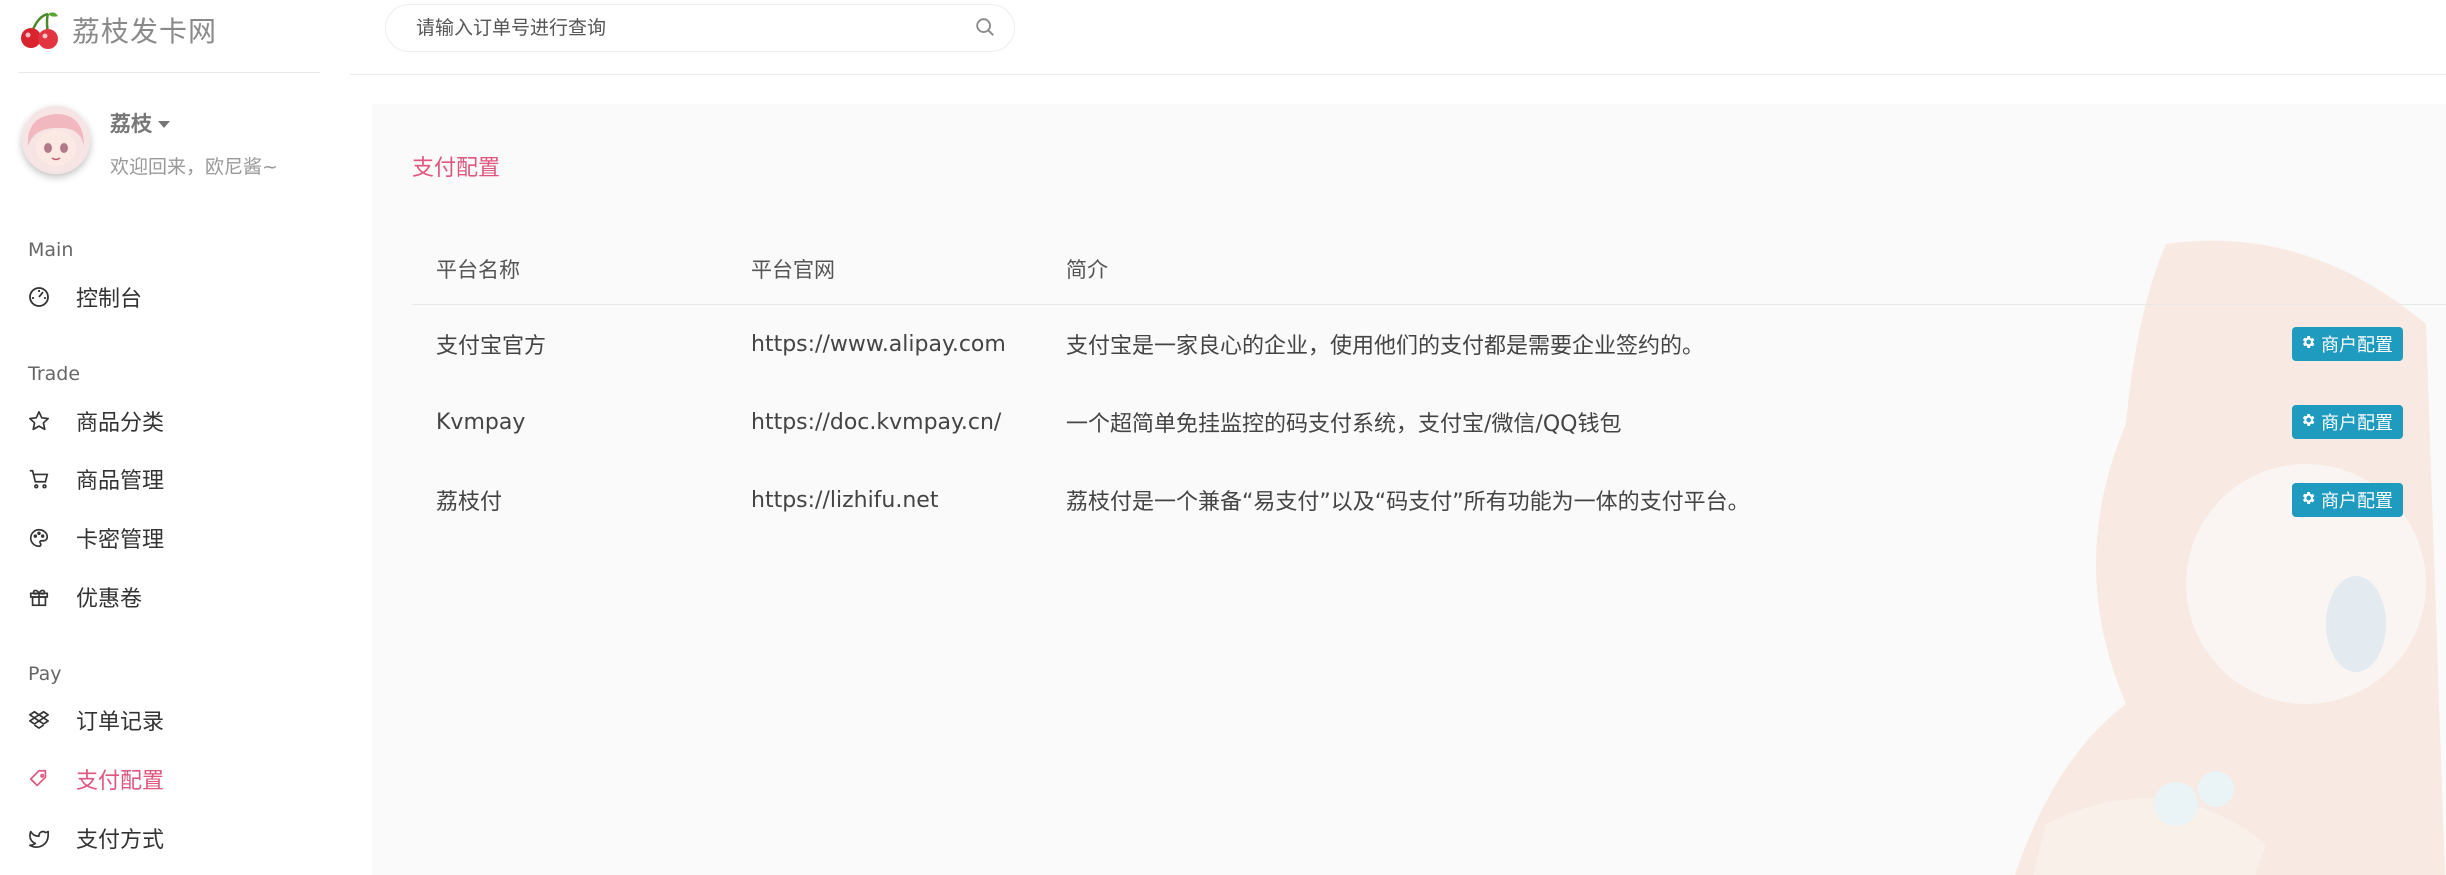 Image resolution: width=2446 pixels, height=875 pixels. I want to click on star-icon, so click(39, 421).